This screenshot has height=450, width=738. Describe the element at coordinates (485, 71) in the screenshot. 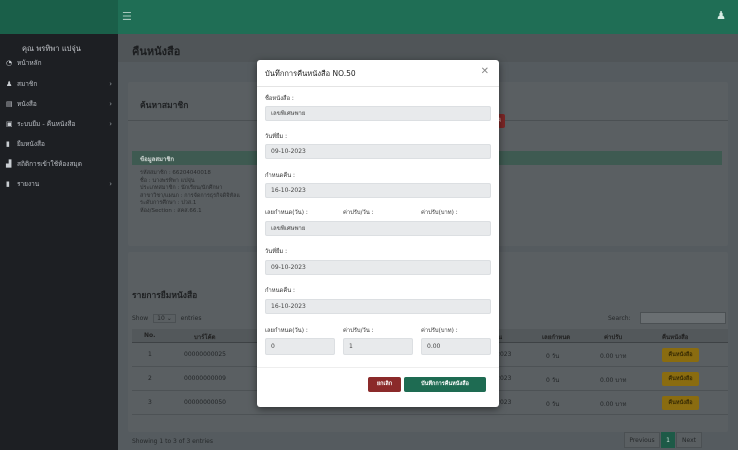

I see `close-icon: ✕` at that location.